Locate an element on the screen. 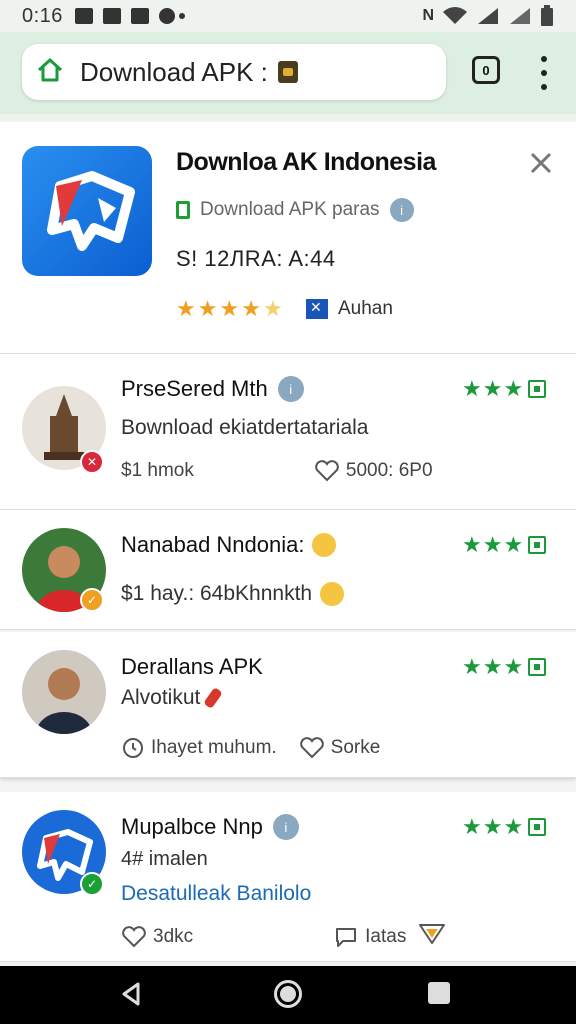 The image size is (576, 1024). review-footer: Ihayet muhum. Sorke is located at coordinates (250, 748).